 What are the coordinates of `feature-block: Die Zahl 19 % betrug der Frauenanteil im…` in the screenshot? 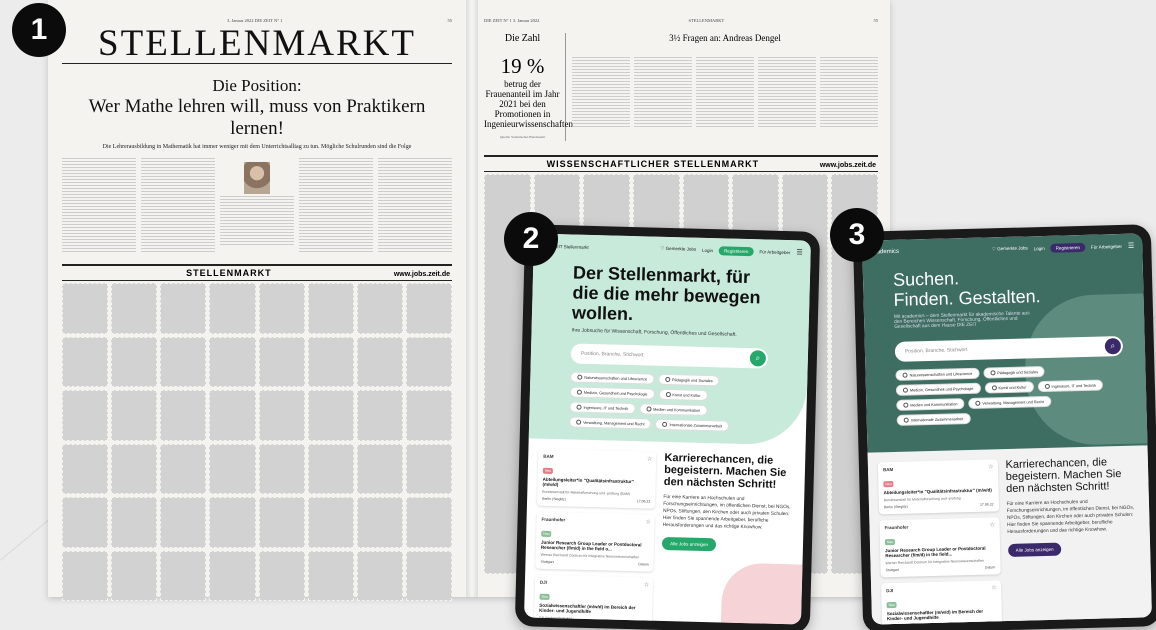 It's located at (681, 87).